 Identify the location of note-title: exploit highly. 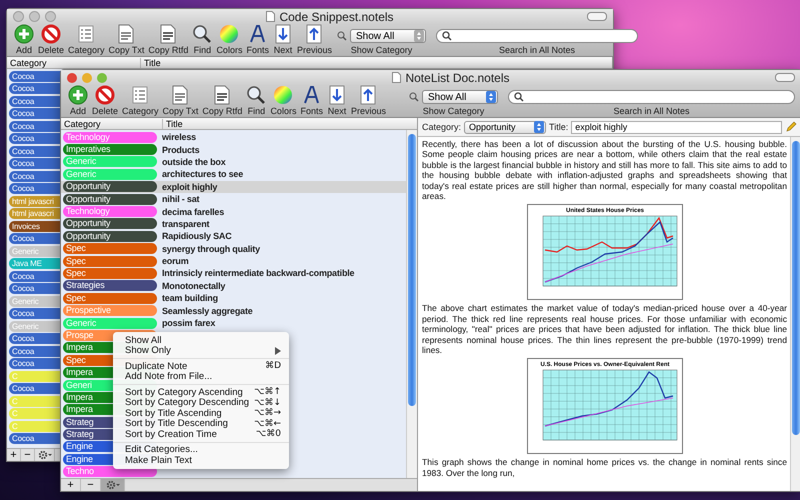
(190, 187).